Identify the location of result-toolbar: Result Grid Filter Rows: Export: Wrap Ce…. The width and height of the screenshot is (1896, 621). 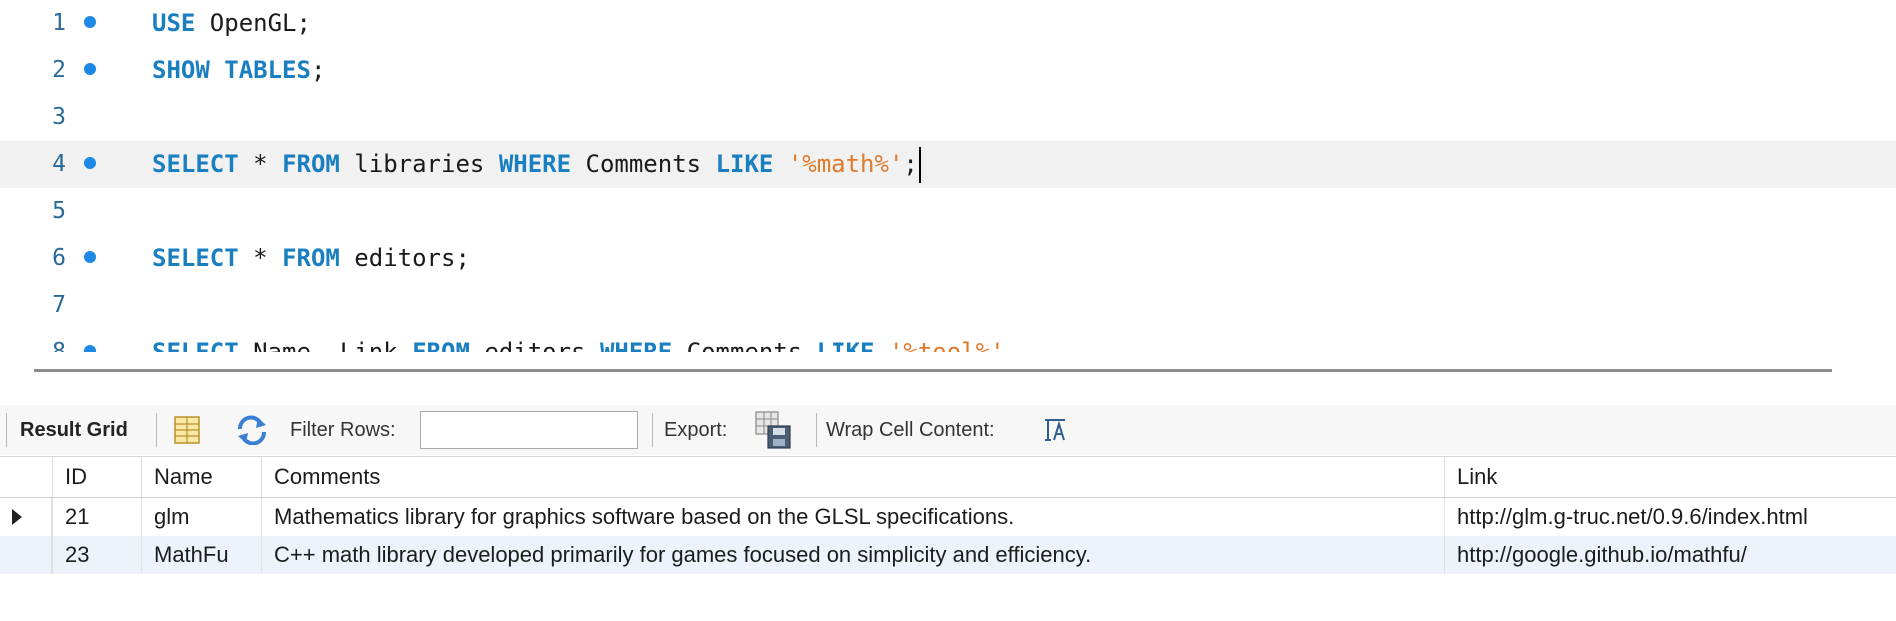
(948, 430).